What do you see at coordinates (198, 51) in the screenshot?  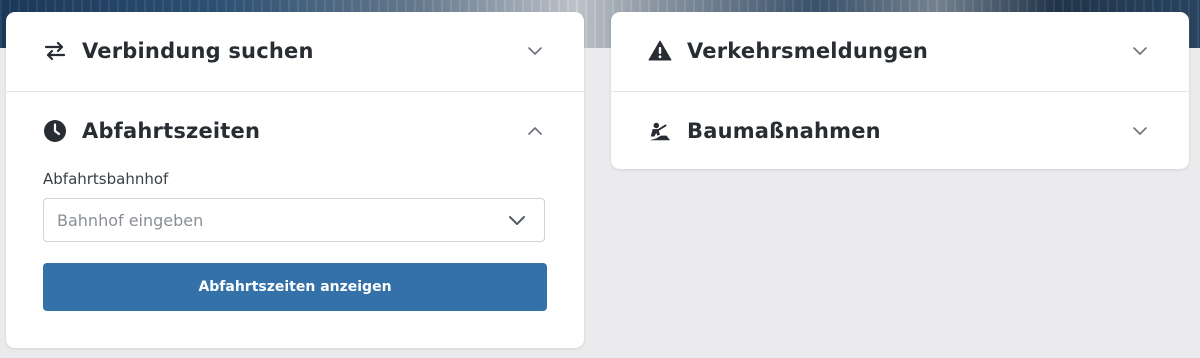 I see `accordion-title-connection: Verbindung suchen` at bounding box center [198, 51].